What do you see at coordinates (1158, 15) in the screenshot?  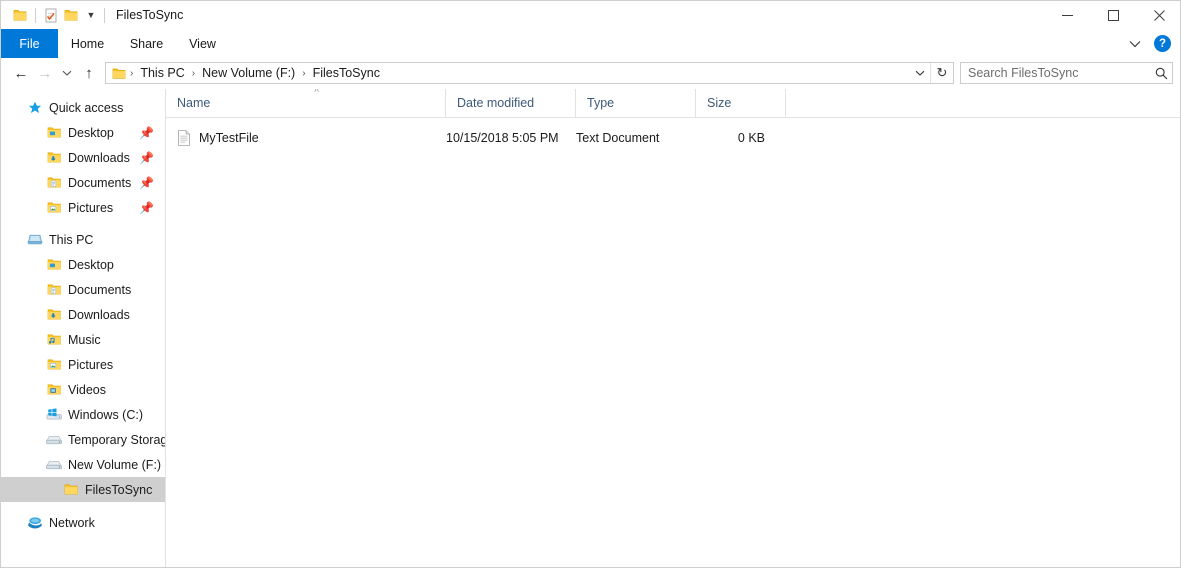 I see `close-button` at bounding box center [1158, 15].